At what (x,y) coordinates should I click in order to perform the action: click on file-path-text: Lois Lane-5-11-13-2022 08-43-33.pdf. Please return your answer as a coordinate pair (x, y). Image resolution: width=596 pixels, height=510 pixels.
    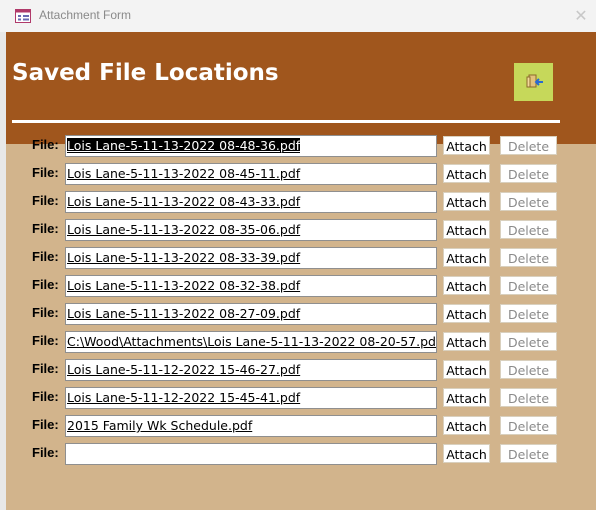
    Looking at the image, I should click on (184, 201).